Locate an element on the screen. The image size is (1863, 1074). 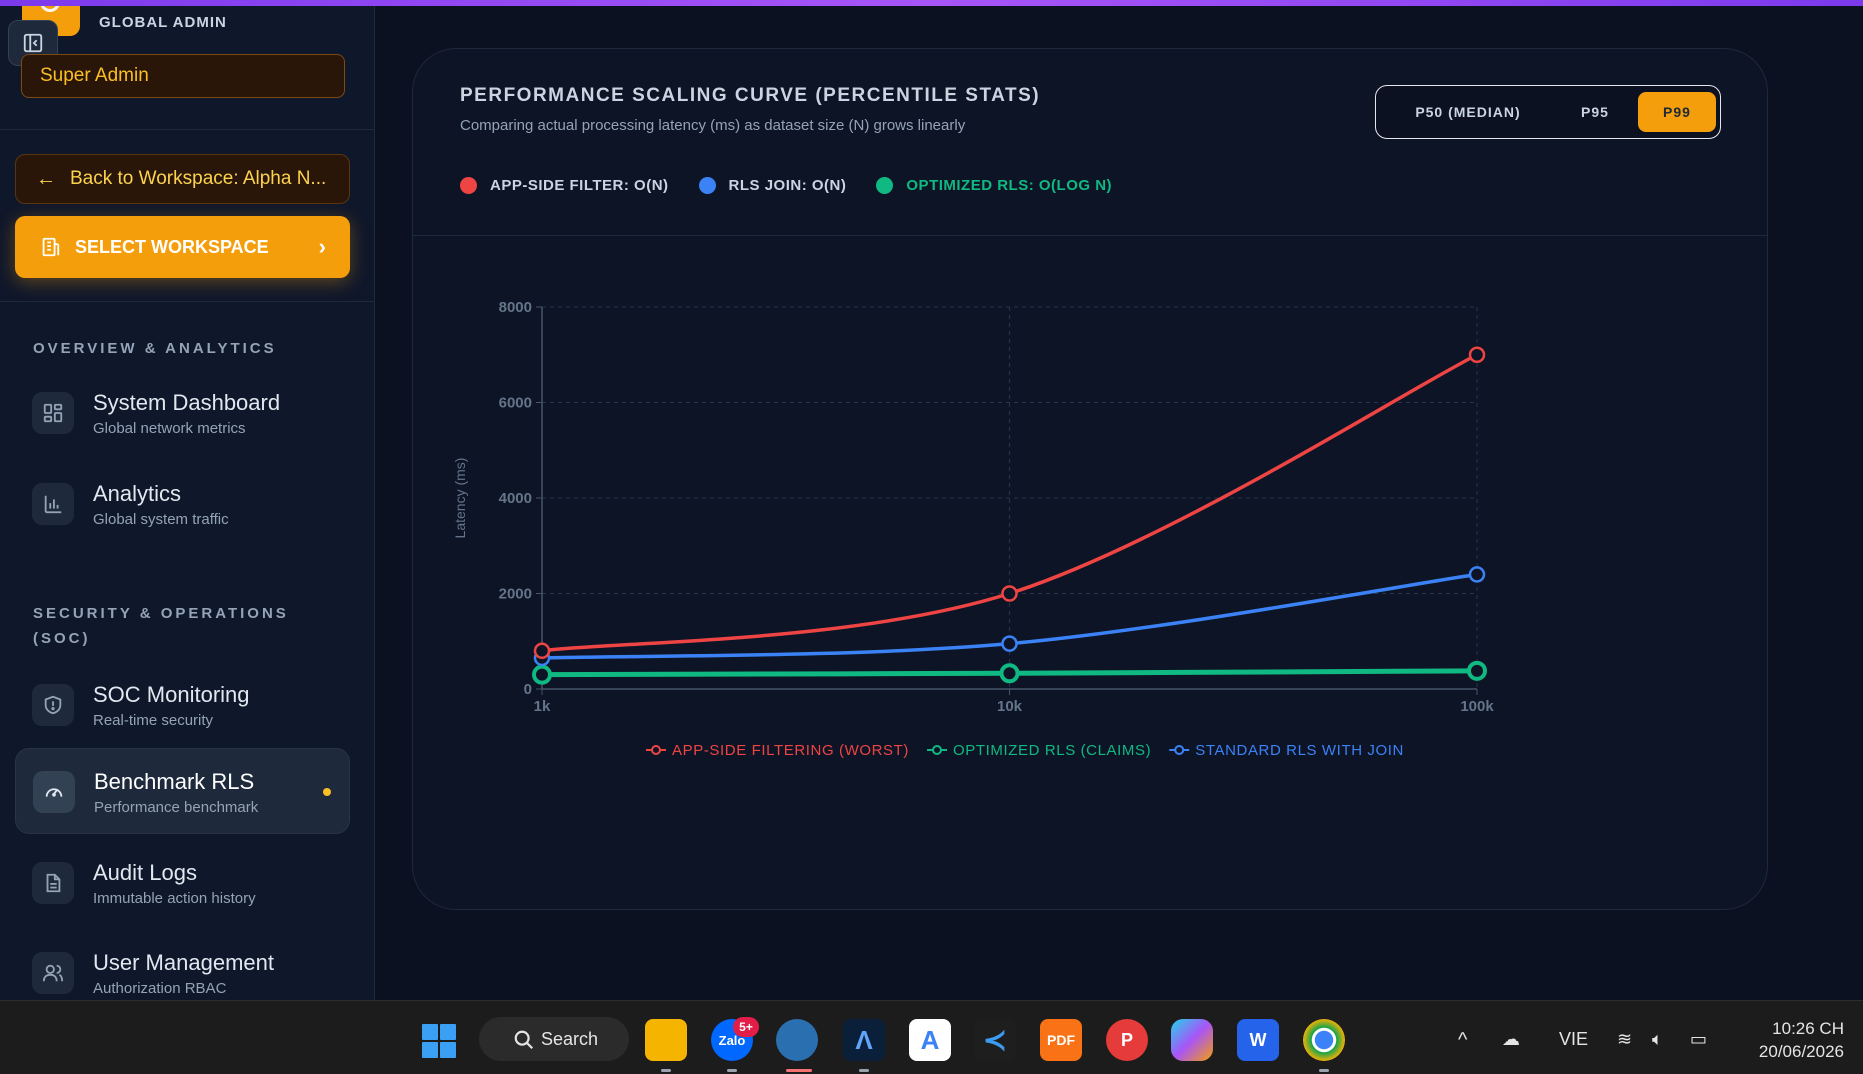
y-tick-label: 0 is located at coordinates (528, 689).